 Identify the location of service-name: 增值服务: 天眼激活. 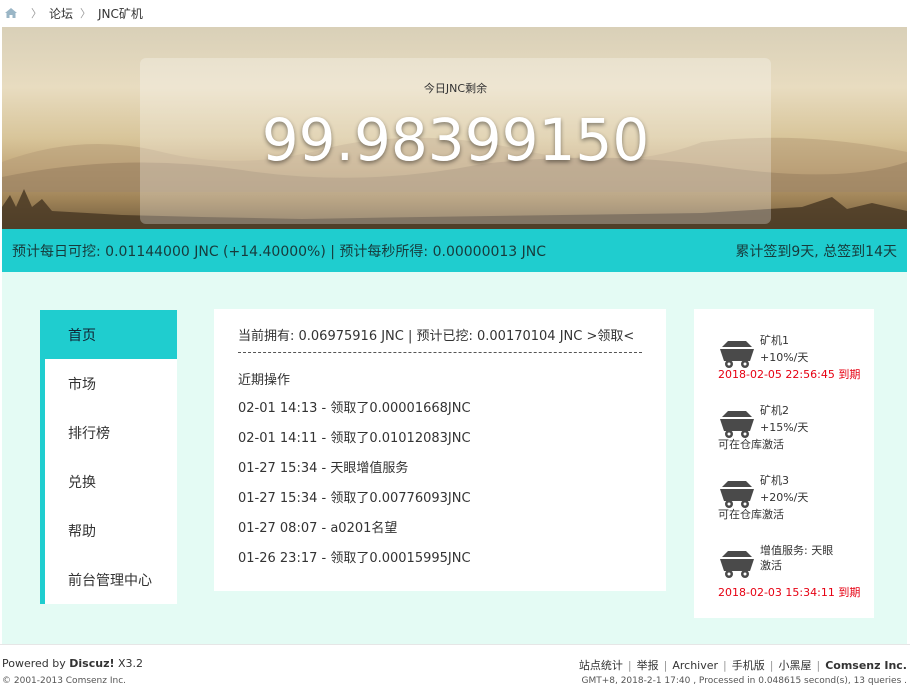
(797, 558).